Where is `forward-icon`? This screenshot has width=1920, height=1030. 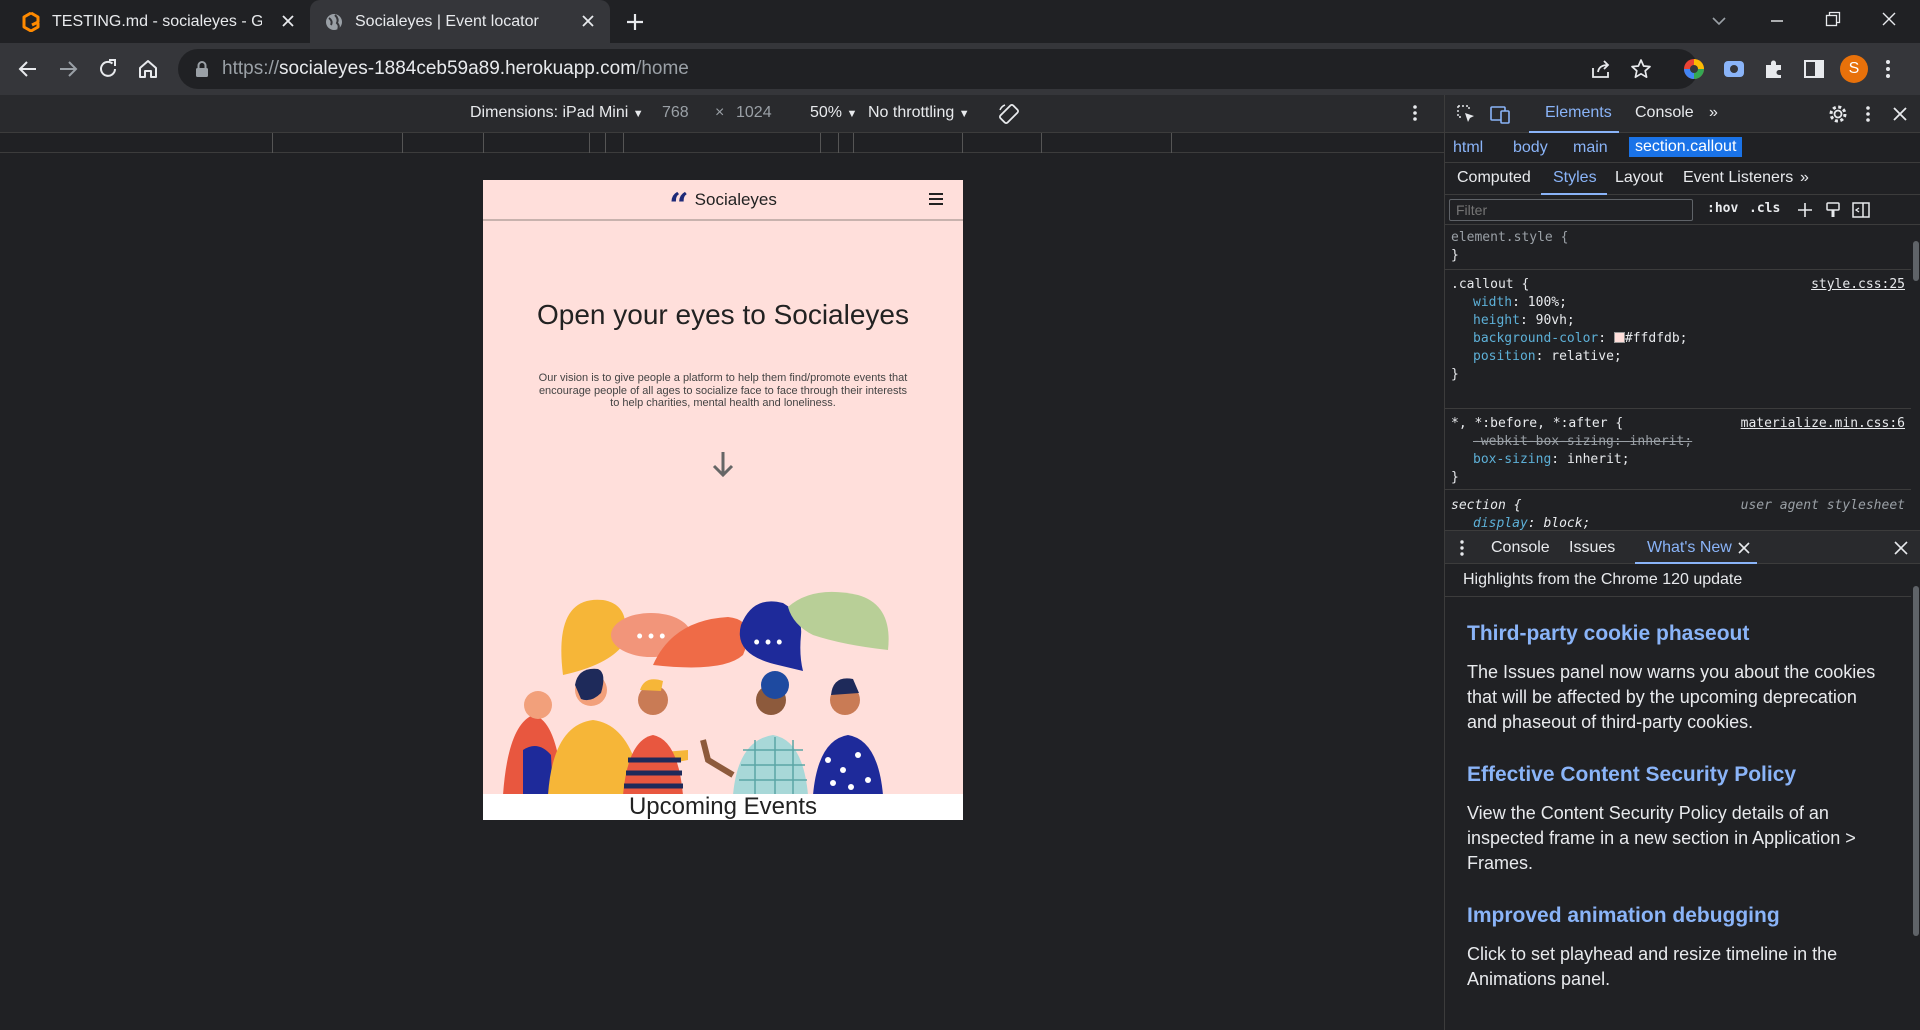
forward-icon is located at coordinates (68, 69).